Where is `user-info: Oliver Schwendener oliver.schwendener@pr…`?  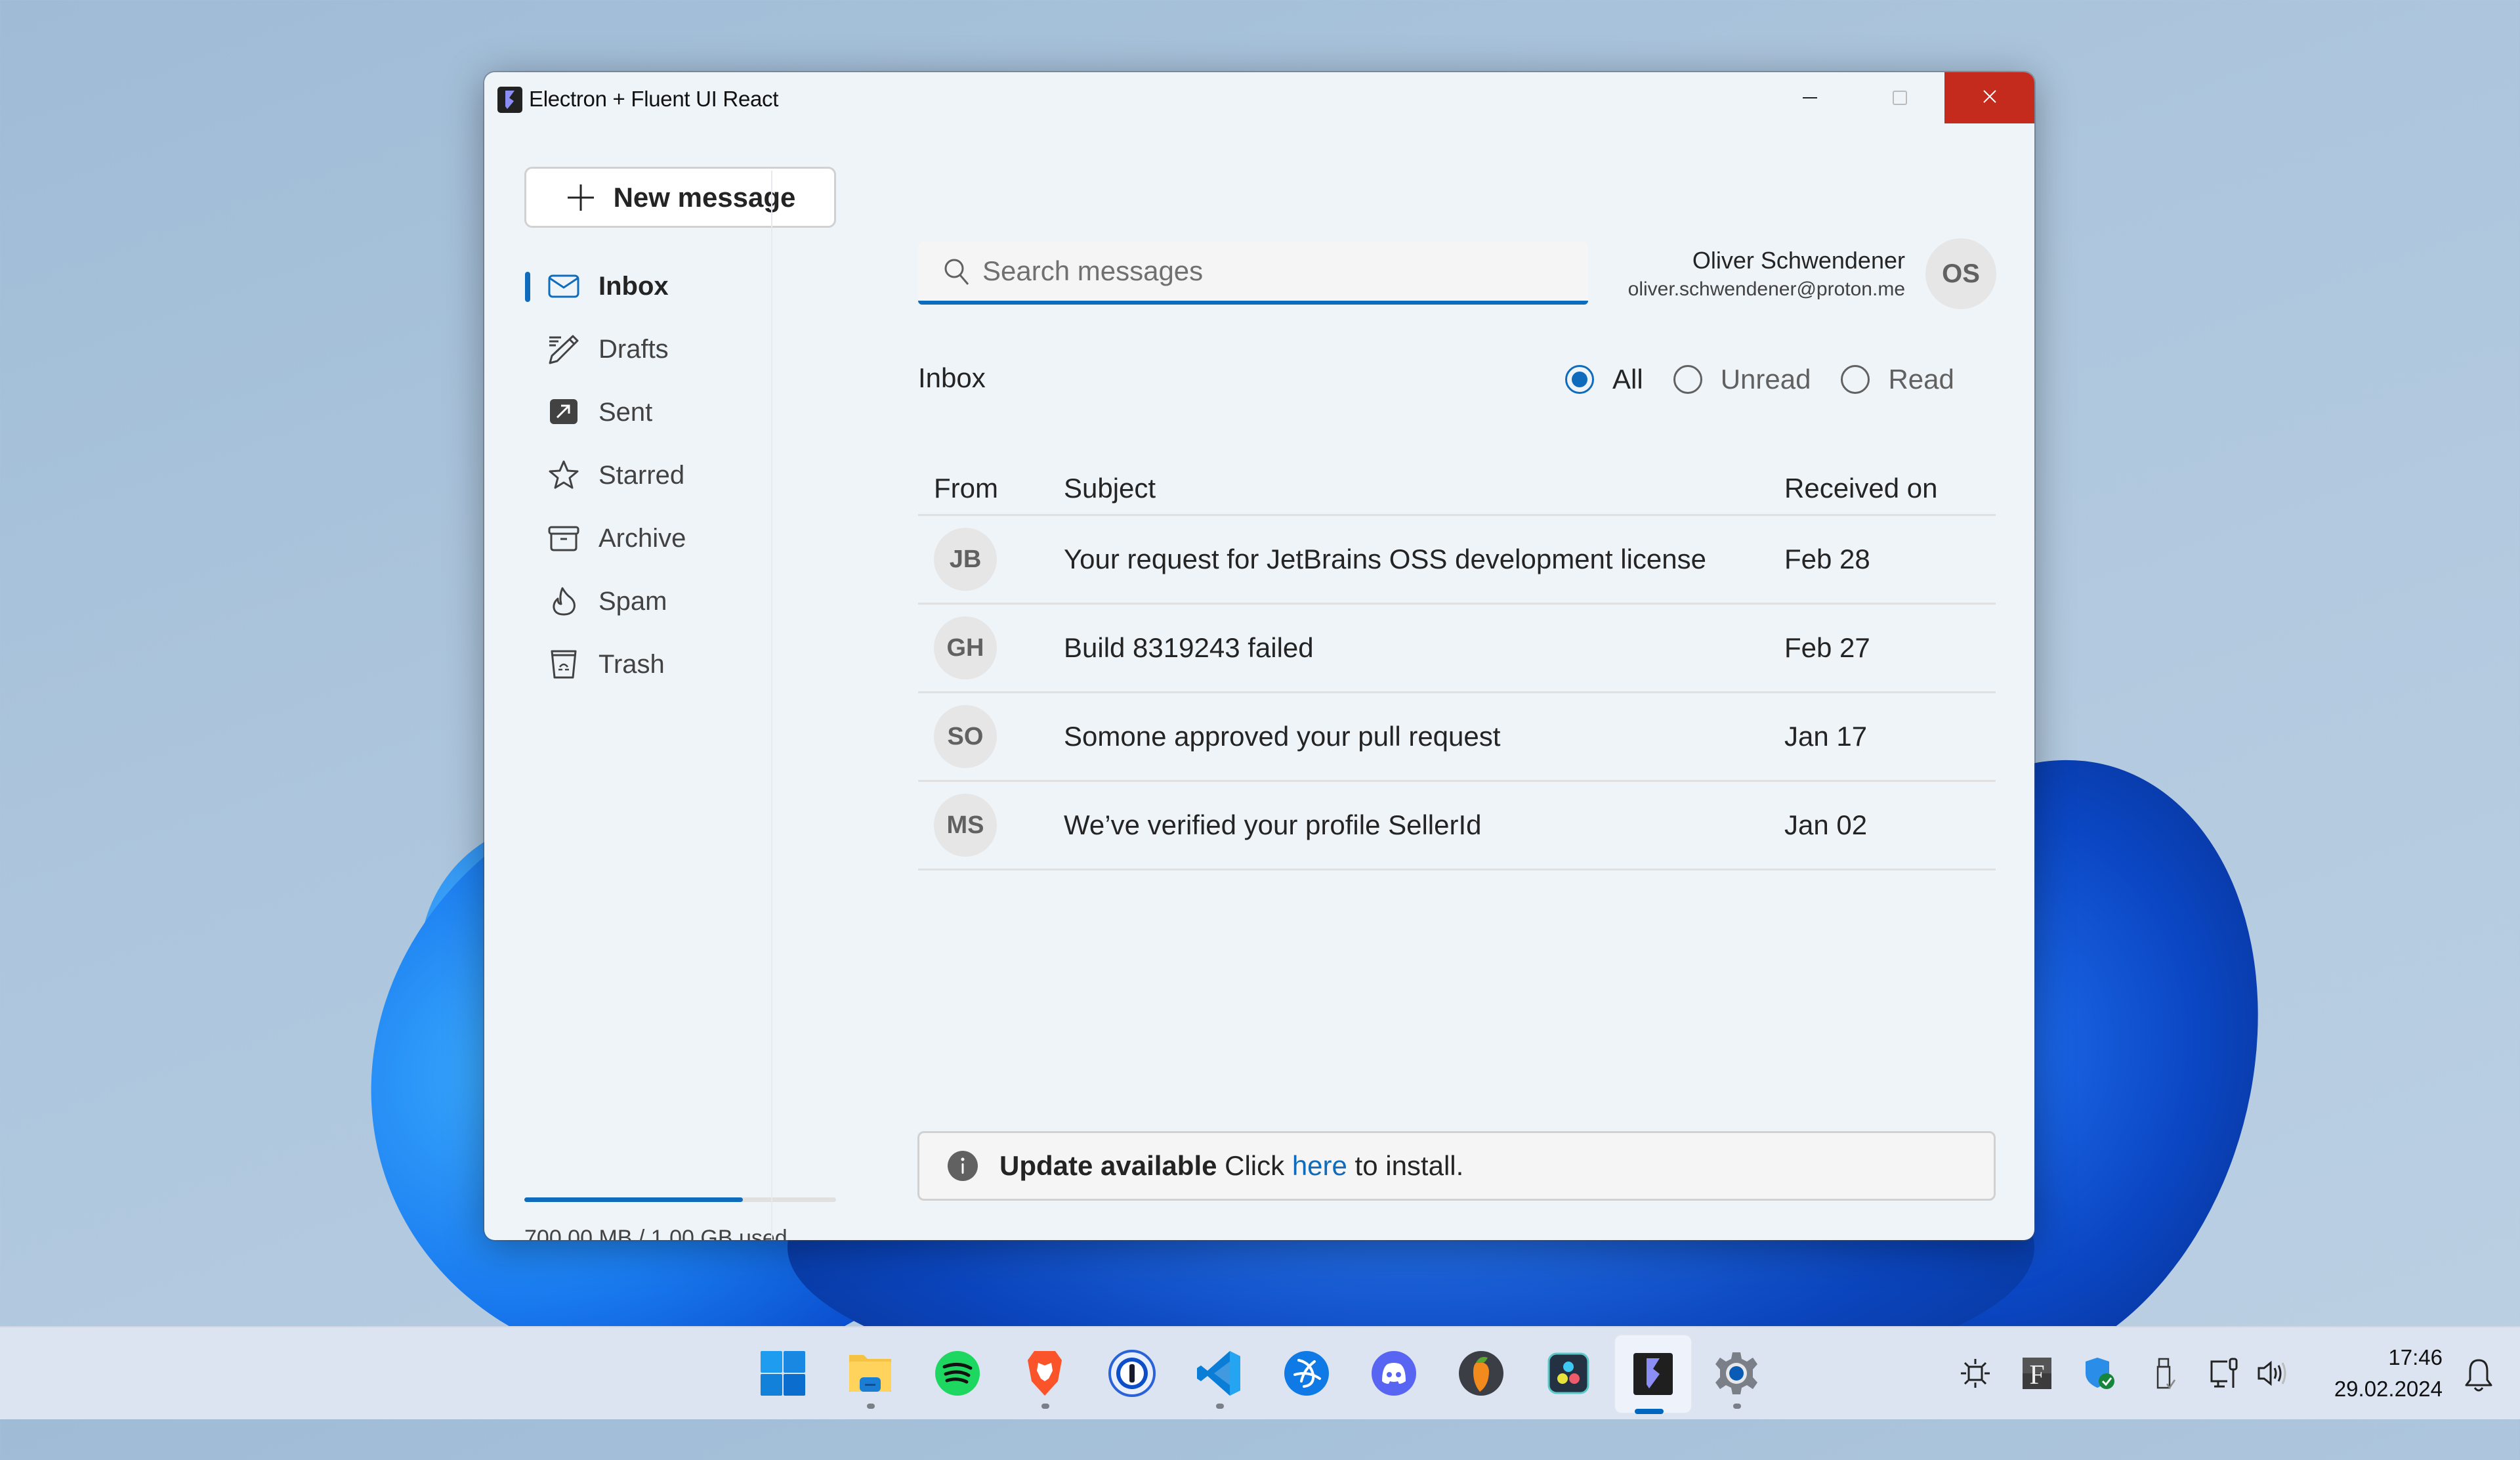 user-info: Oliver Schwendener oliver.schwendener@pr… is located at coordinates (1766, 274).